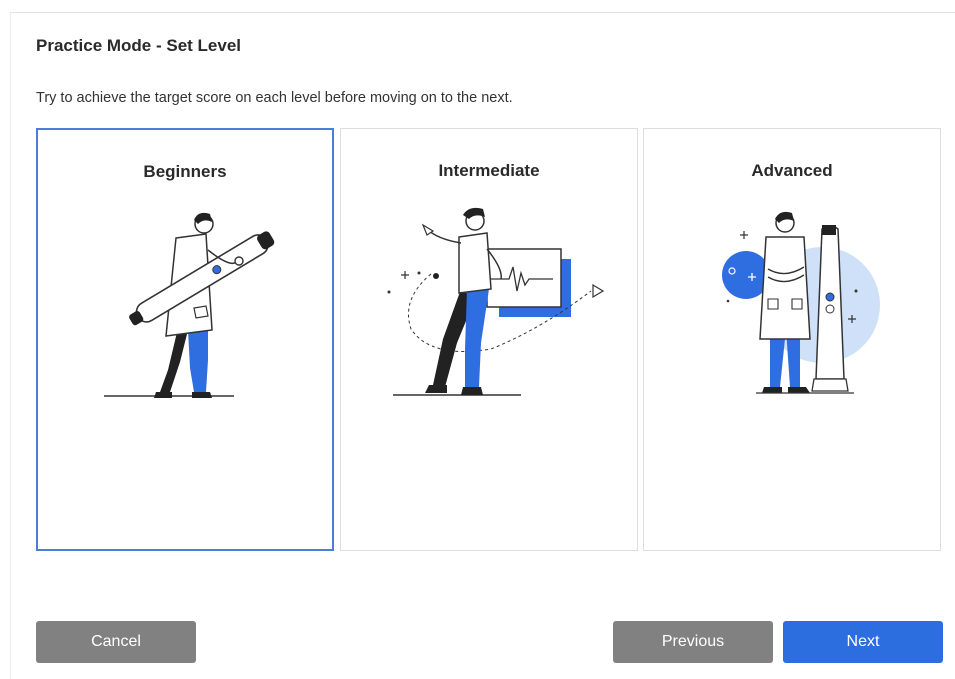  Describe the element at coordinates (489, 170) in the screenshot. I see `level-label-intermediate: Intermediate` at that location.